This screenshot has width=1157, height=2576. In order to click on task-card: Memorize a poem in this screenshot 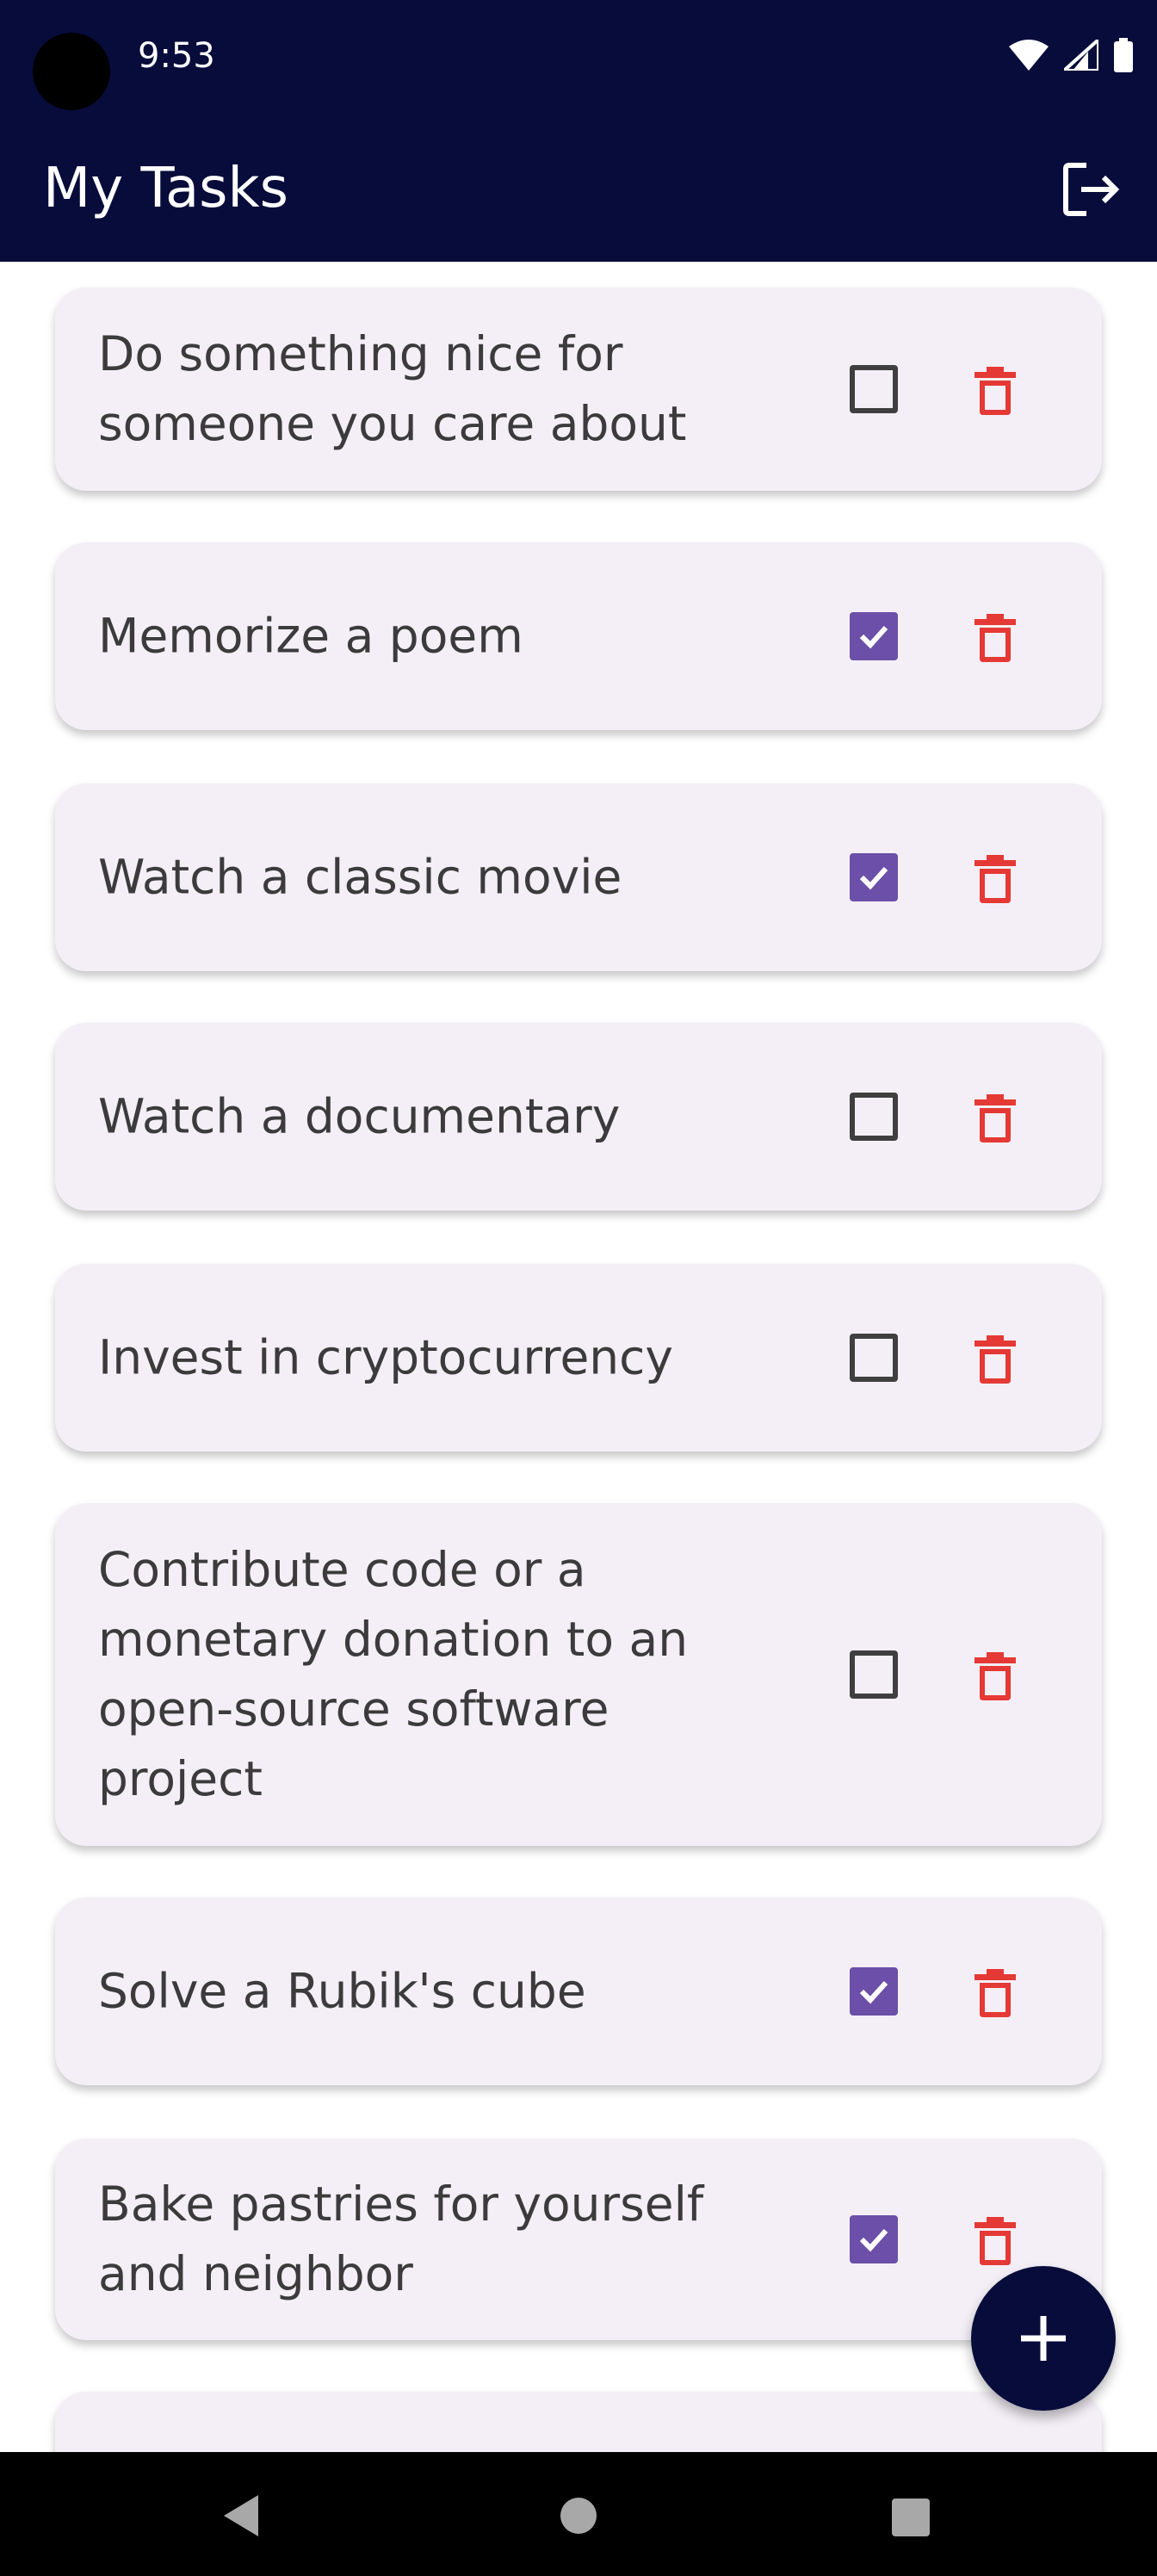, I will do `click(579, 636)`.